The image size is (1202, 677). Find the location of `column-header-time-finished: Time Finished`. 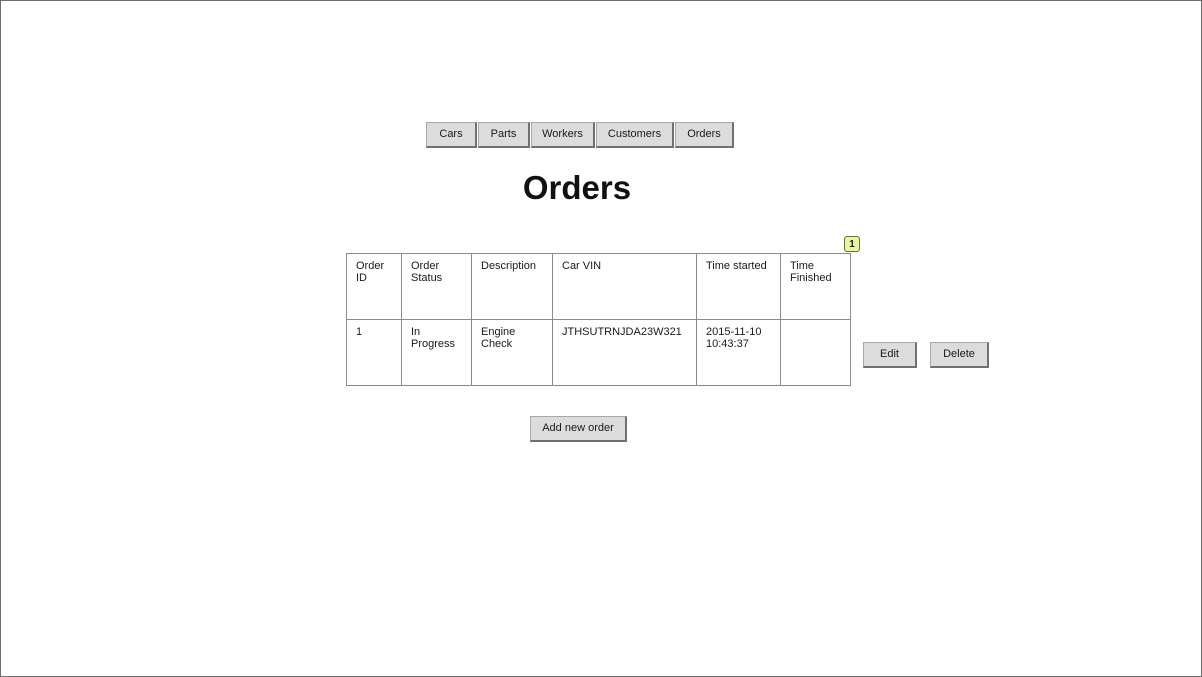

column-header-time-finished: Time Finished is located at coordinates (815, 286).